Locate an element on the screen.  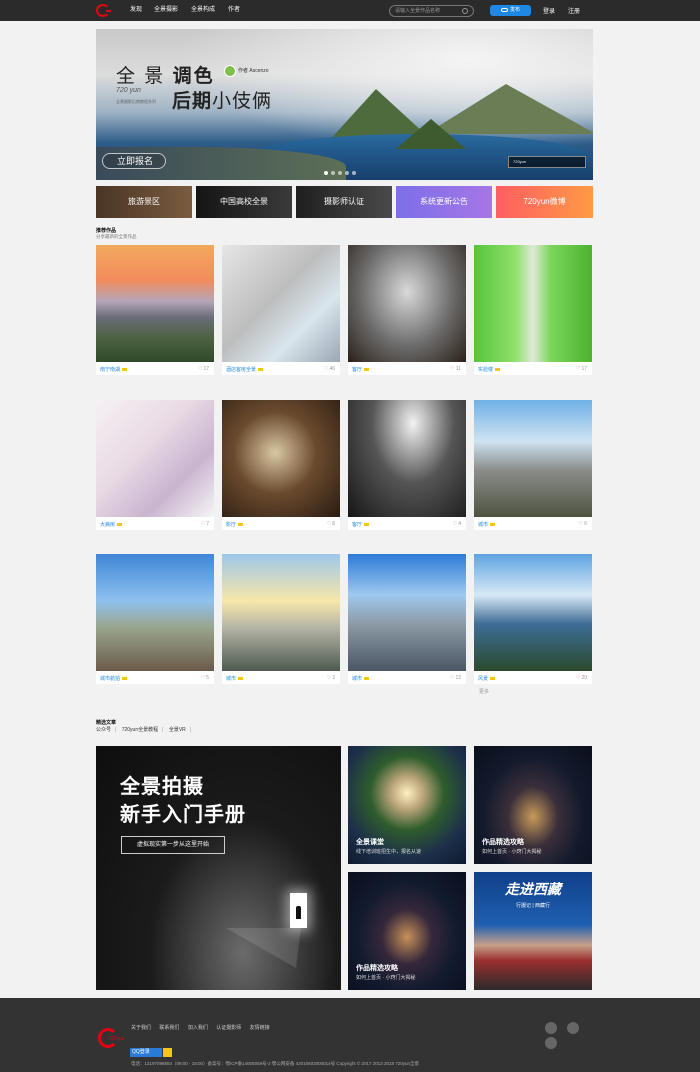
like-count: ♡46 is located at coordinates (329, 369).